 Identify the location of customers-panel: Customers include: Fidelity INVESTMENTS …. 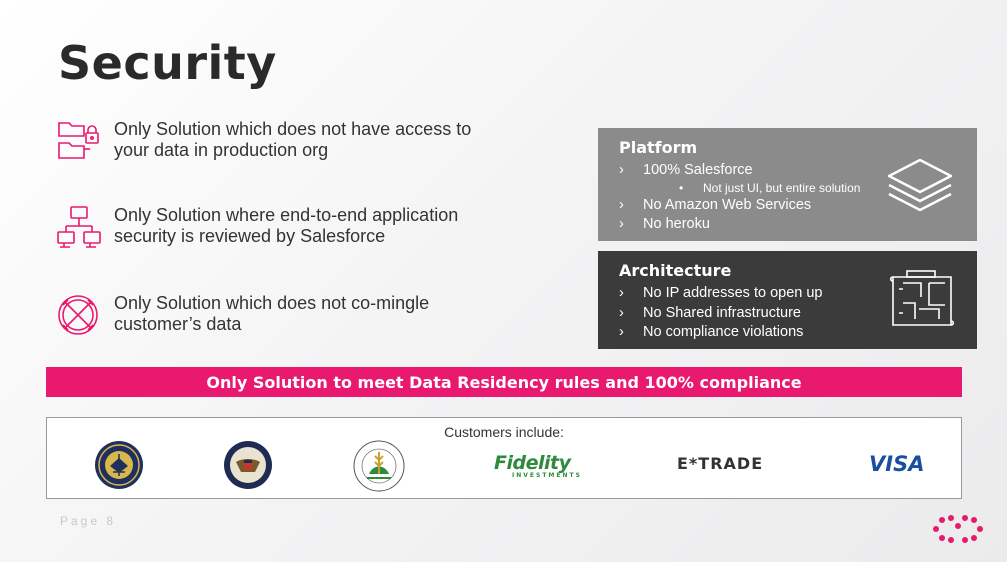
(504, 458).